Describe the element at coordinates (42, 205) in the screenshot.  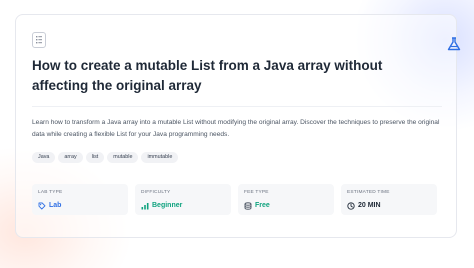
I see `tag-icon` at that location.